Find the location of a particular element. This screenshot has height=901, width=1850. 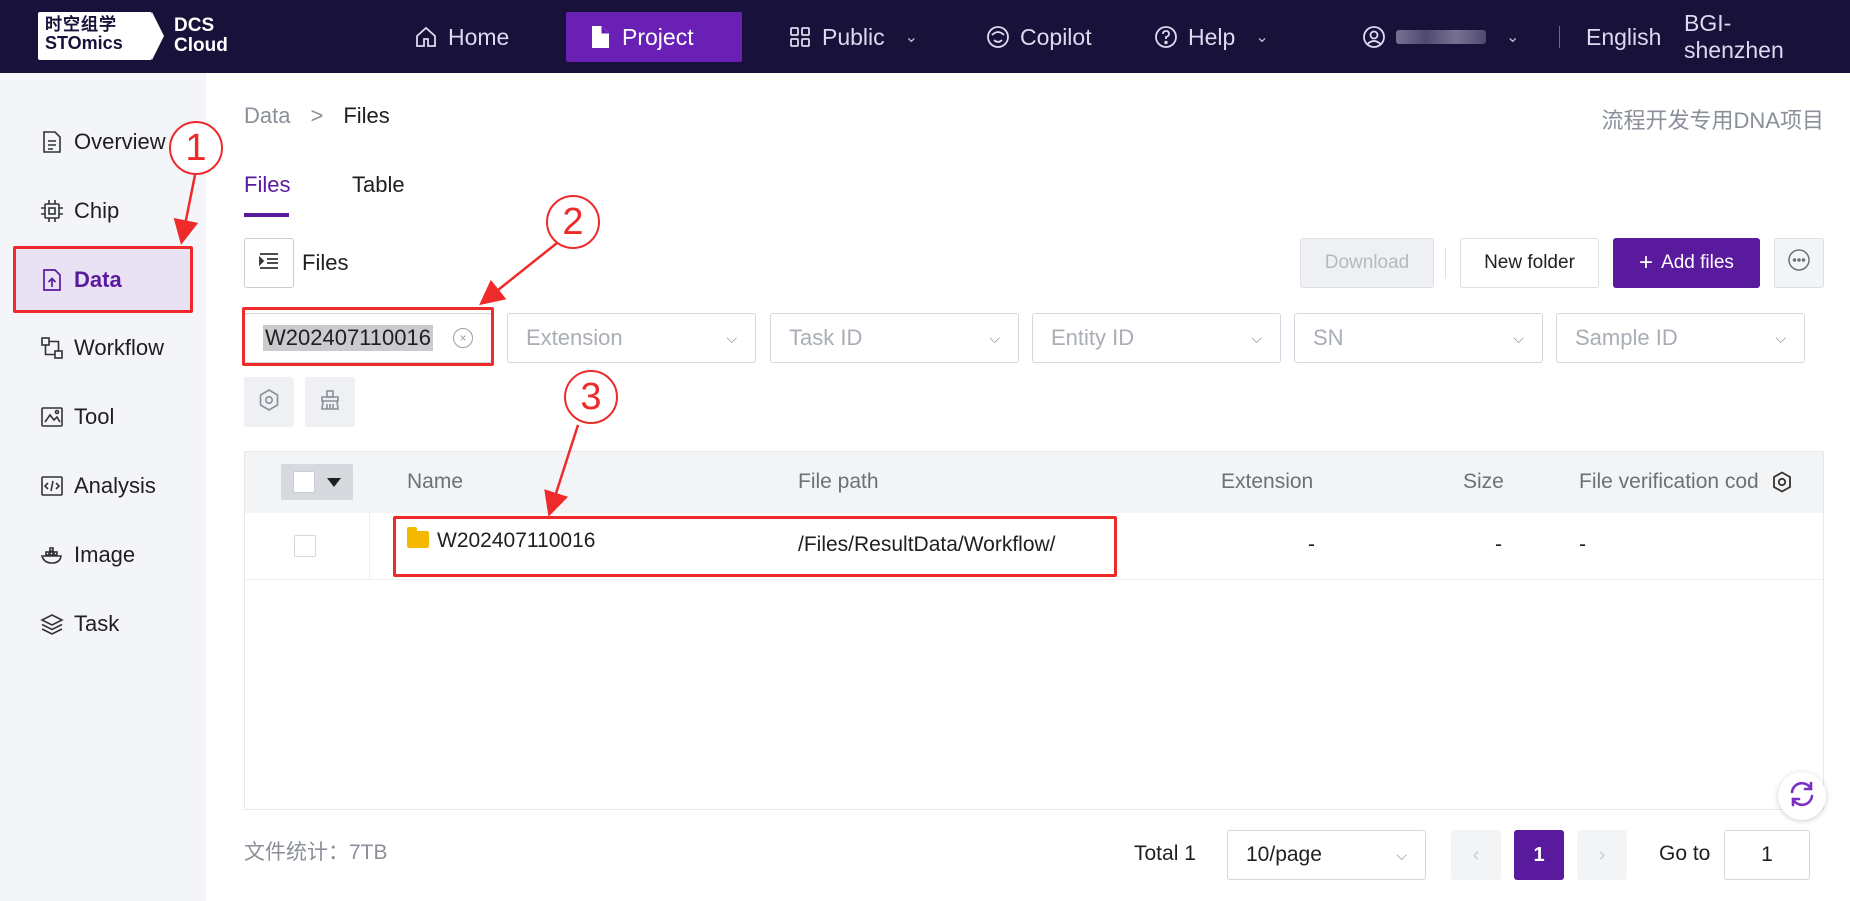

pagination-total: Total 1 is located at coordinates (1165, 853).